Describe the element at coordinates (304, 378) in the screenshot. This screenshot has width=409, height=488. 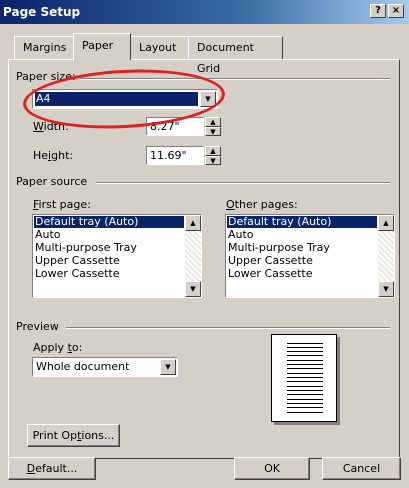
I see `page-preview` at that location.